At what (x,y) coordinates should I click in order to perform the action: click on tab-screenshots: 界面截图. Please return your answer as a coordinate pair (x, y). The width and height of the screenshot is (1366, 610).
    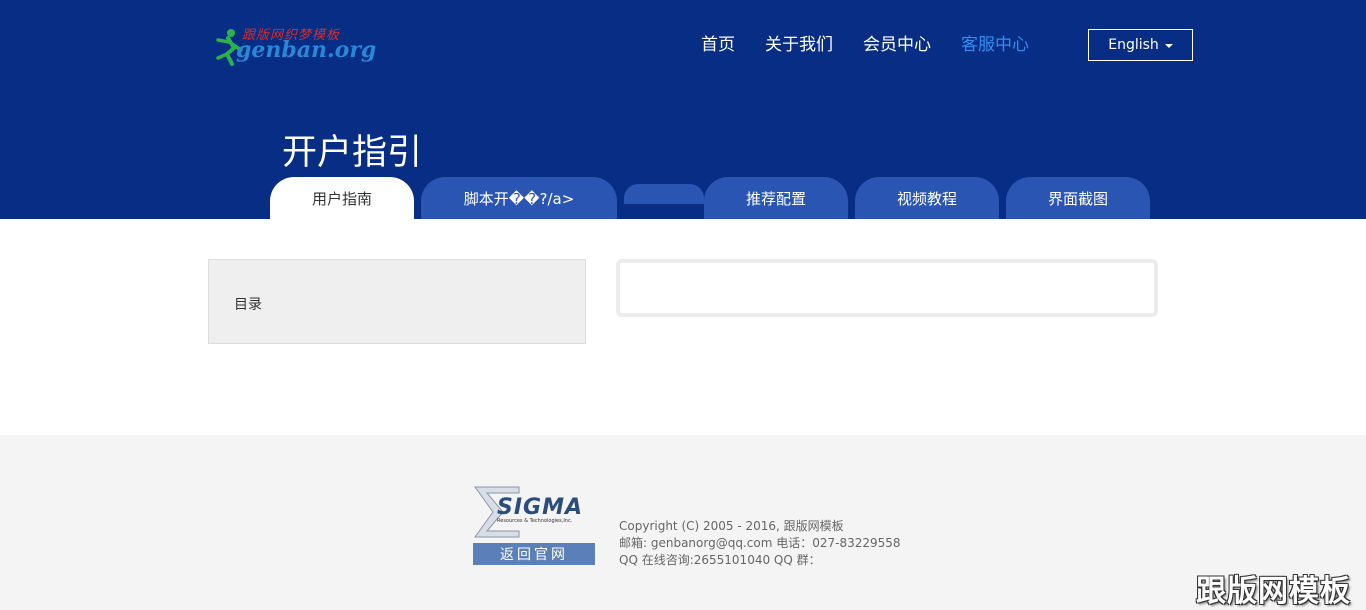
    Looking at the image, I should click on (1078, 198).